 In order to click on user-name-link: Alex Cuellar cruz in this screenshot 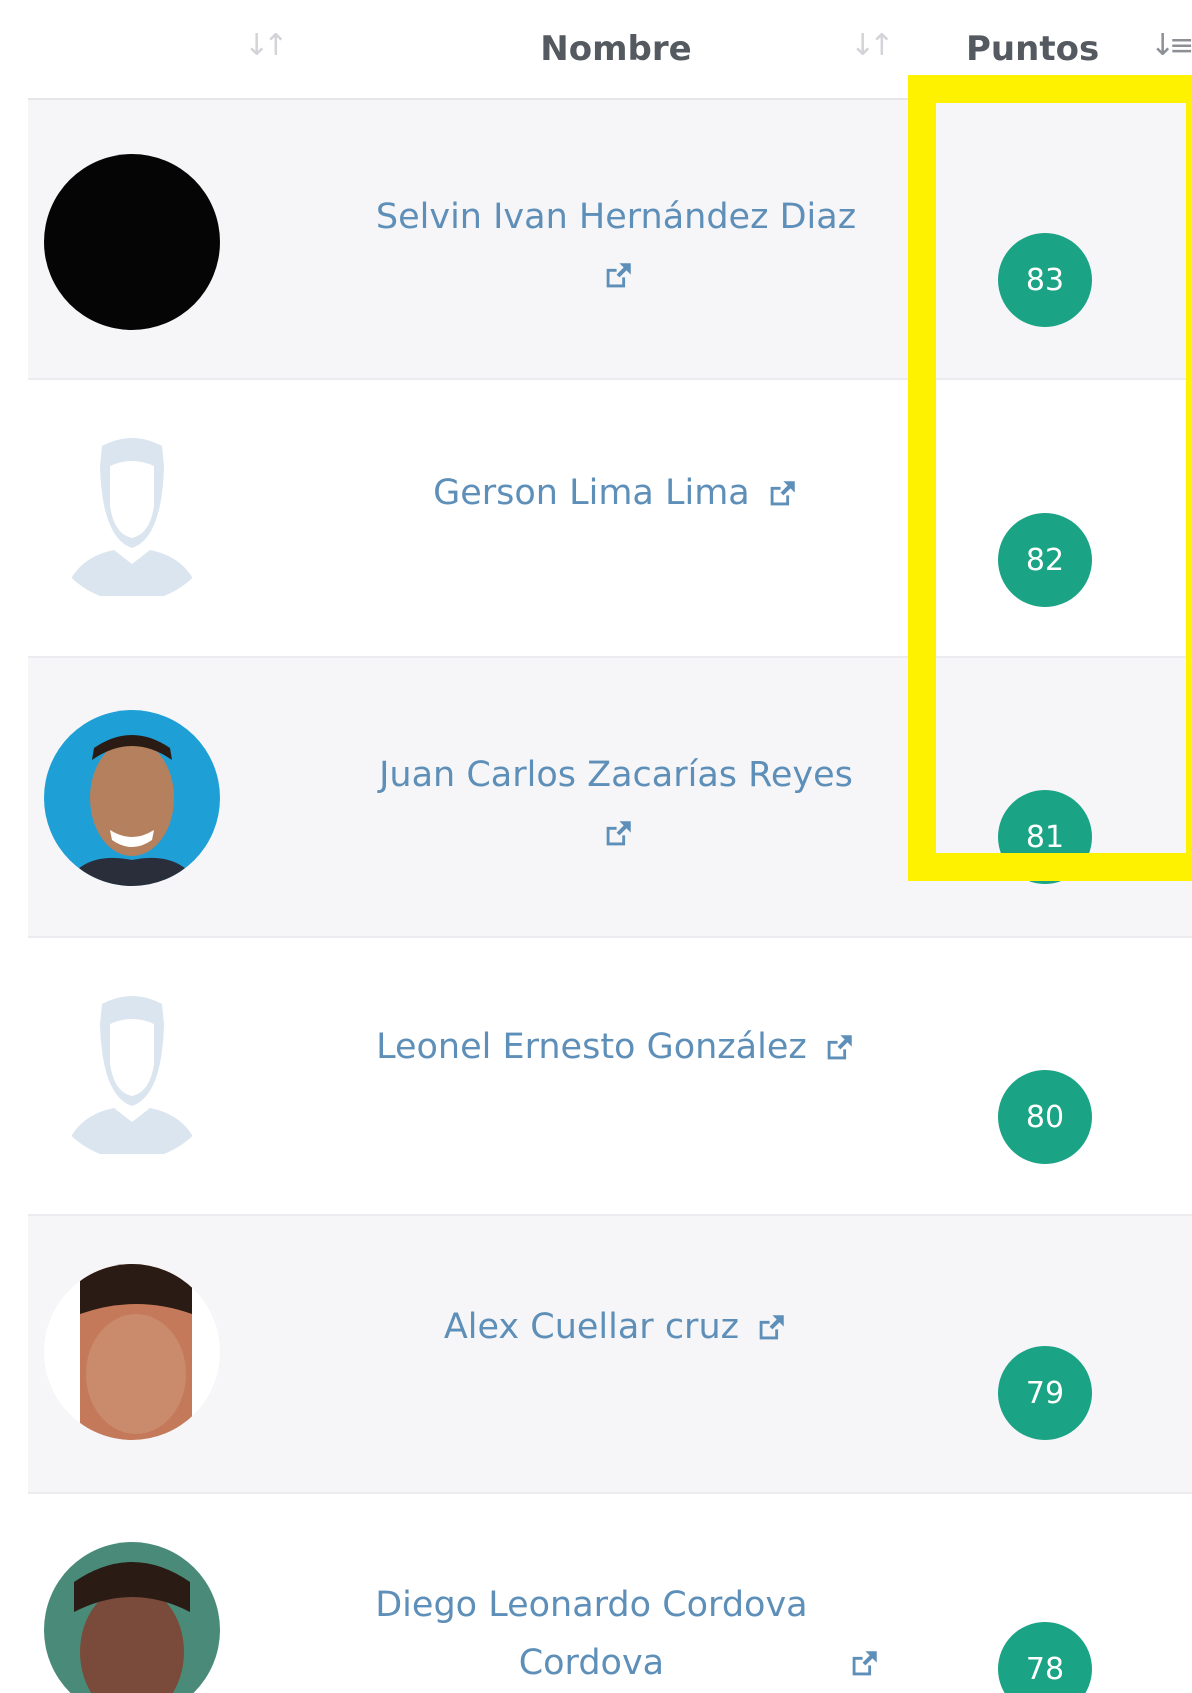, I will do `click(616, 1327)`.